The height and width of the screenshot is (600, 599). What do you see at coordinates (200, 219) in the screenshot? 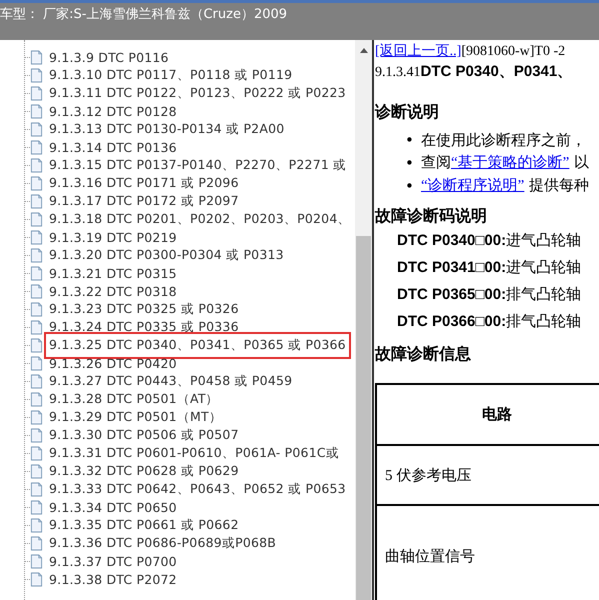
I see `tree-item: 9.1.3.18 DTC P0201、P0202、P0203、P0204、` at bounding box center [200, 219].